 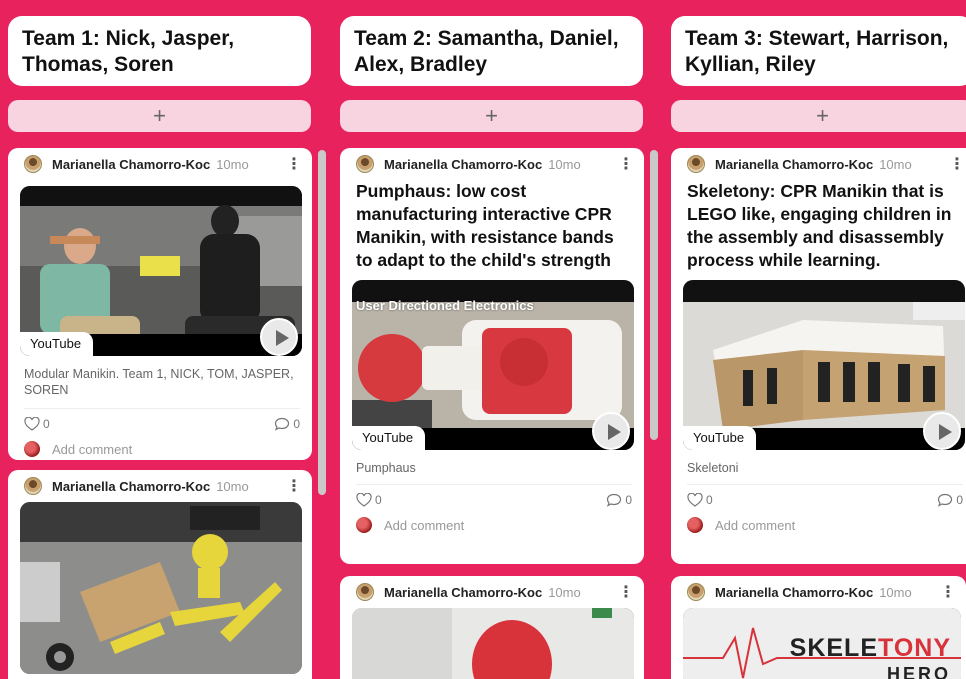 What do you see at coordinates (918, 671) in the screenshot?
I see `logo-subtitle: HERO` at bounding box center [918, 671].